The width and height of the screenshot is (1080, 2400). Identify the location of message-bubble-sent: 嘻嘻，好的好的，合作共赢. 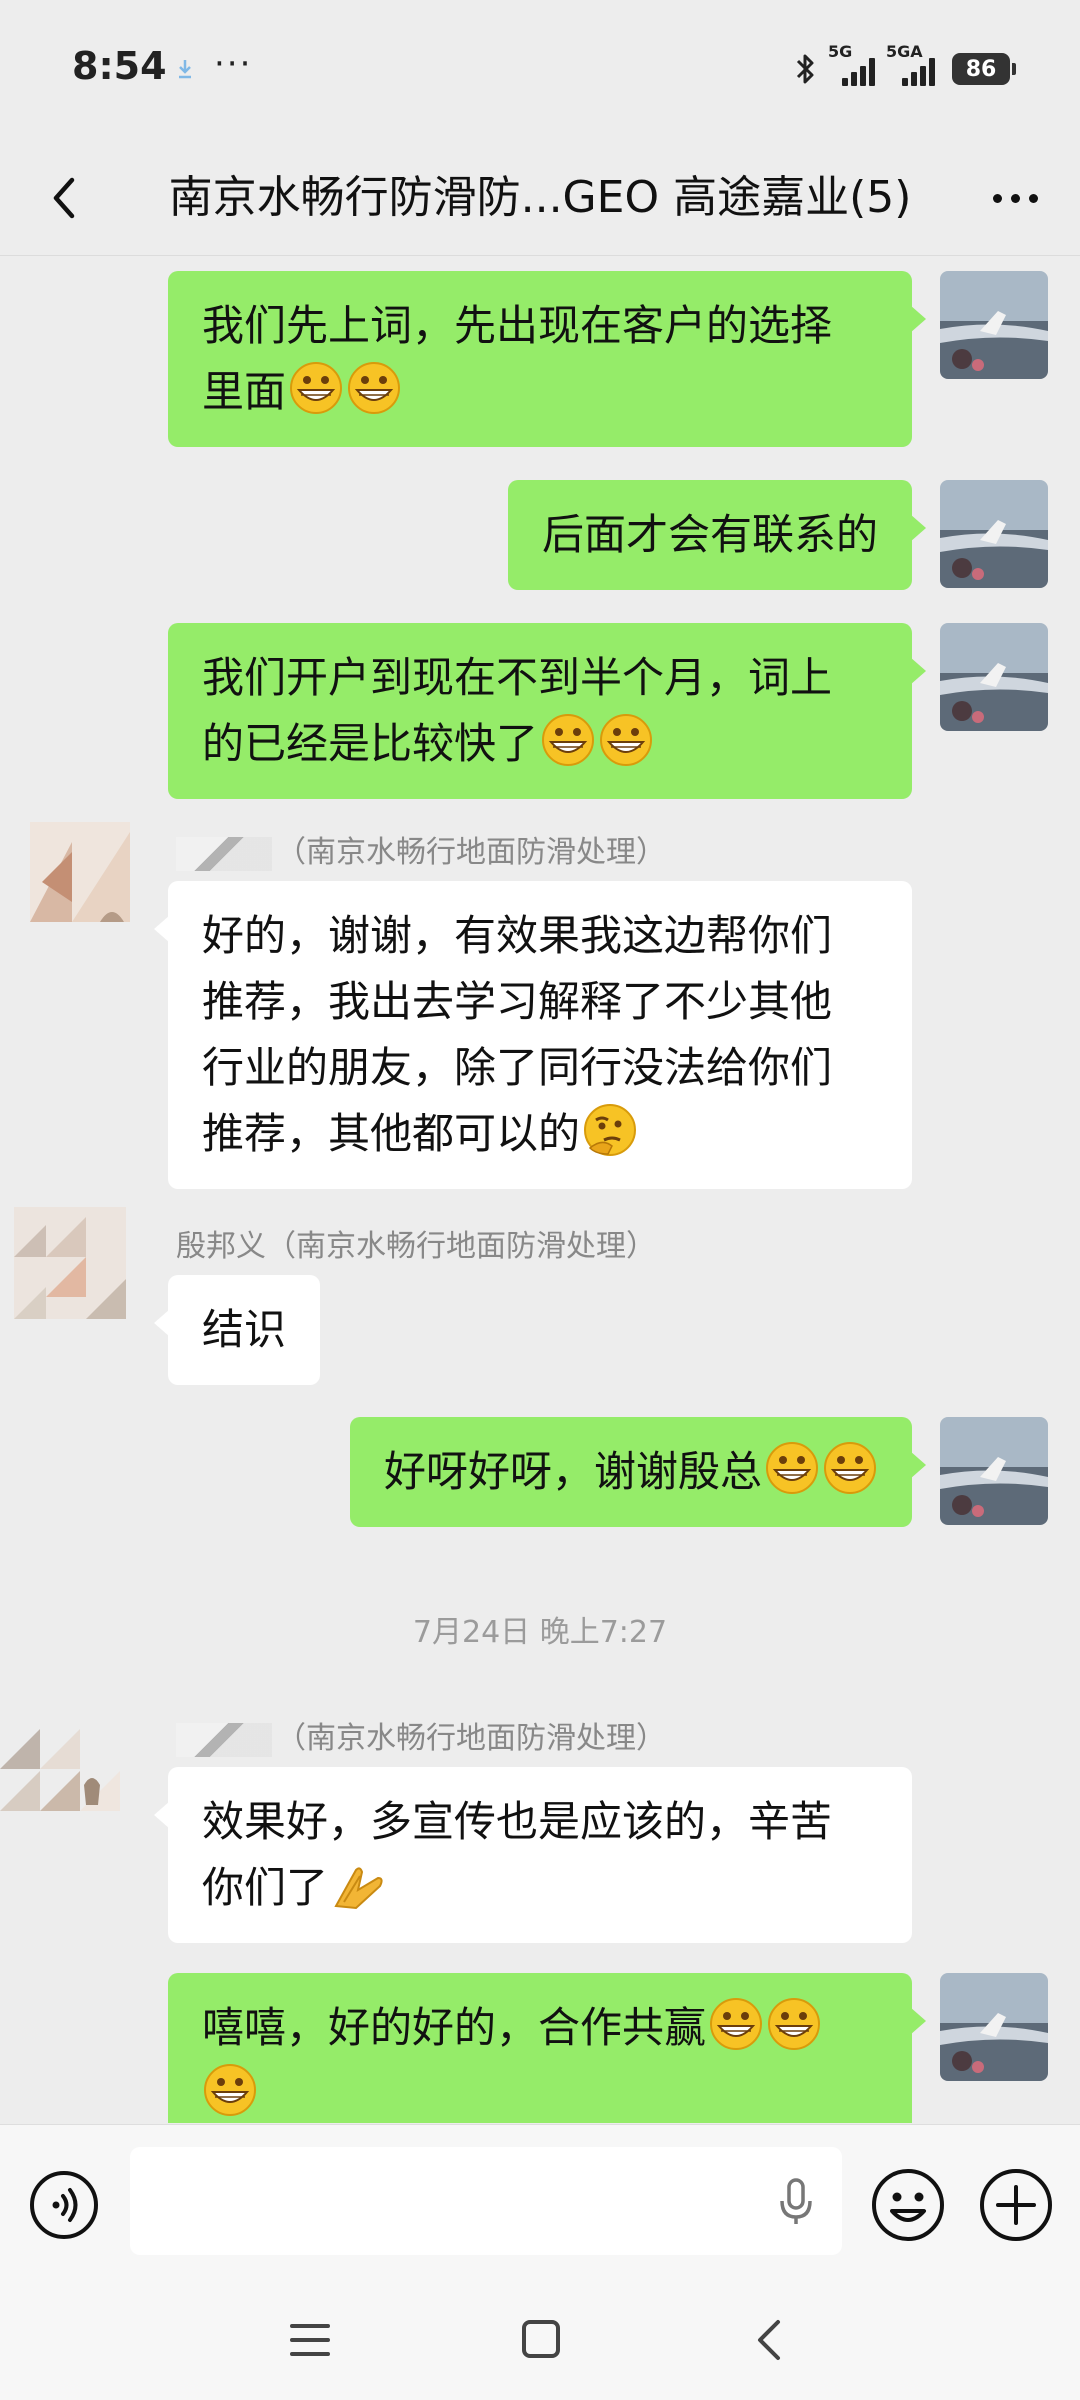
(547, 2048).